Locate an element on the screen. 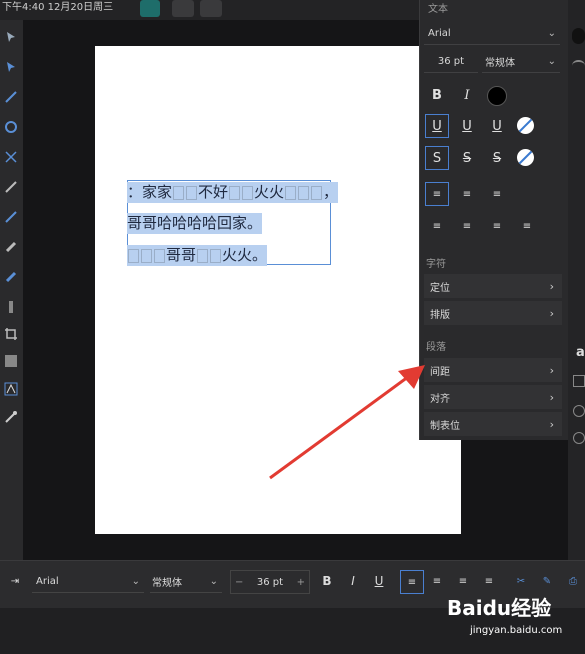  grid-icon is located at coordinates (183, 8).